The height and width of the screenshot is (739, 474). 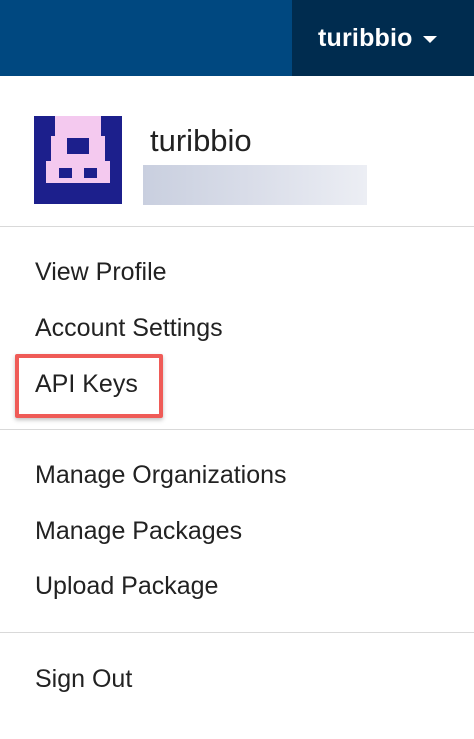 What do you see at coordinates (86, 384) in the screenshot?
I see `menu-item-api-keys: API Keys` at bounding box center [86, 384].